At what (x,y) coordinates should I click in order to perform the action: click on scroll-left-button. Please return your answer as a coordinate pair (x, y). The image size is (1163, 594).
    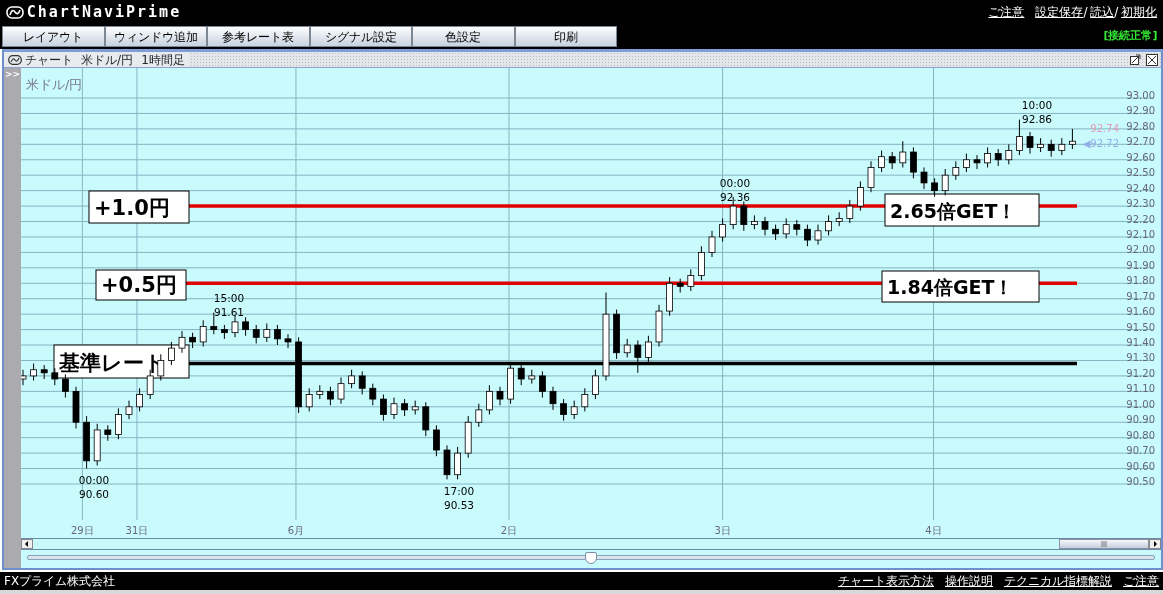
    Looking at the image, I should click on (27, 544).